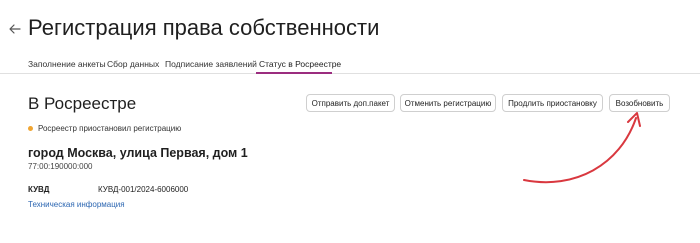 The height and width of the screenshot is (243, 700). I want to click on property-address: город Москва, улица Первая, дом 1, so click(138, 153).